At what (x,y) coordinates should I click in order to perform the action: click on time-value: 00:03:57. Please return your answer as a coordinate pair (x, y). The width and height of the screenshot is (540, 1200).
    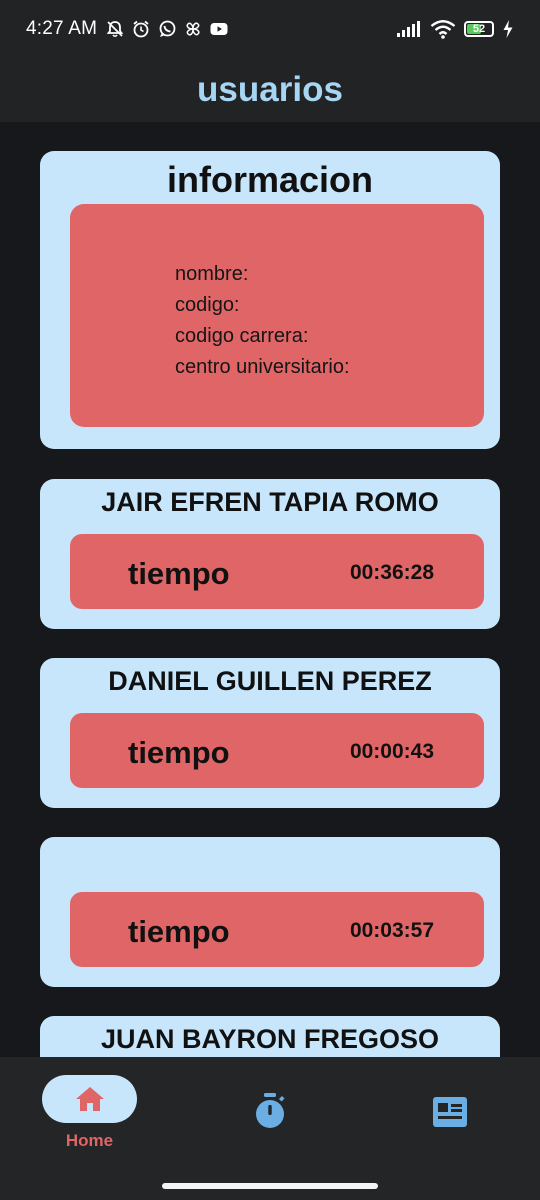
    Looking at the image, I should click on (391, 930).